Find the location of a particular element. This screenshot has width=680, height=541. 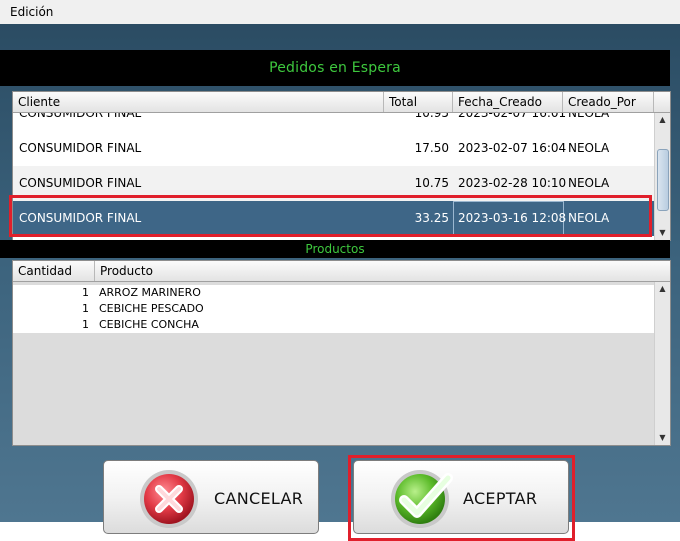

menu-bar: Edición is located at coordinates (340, 12).